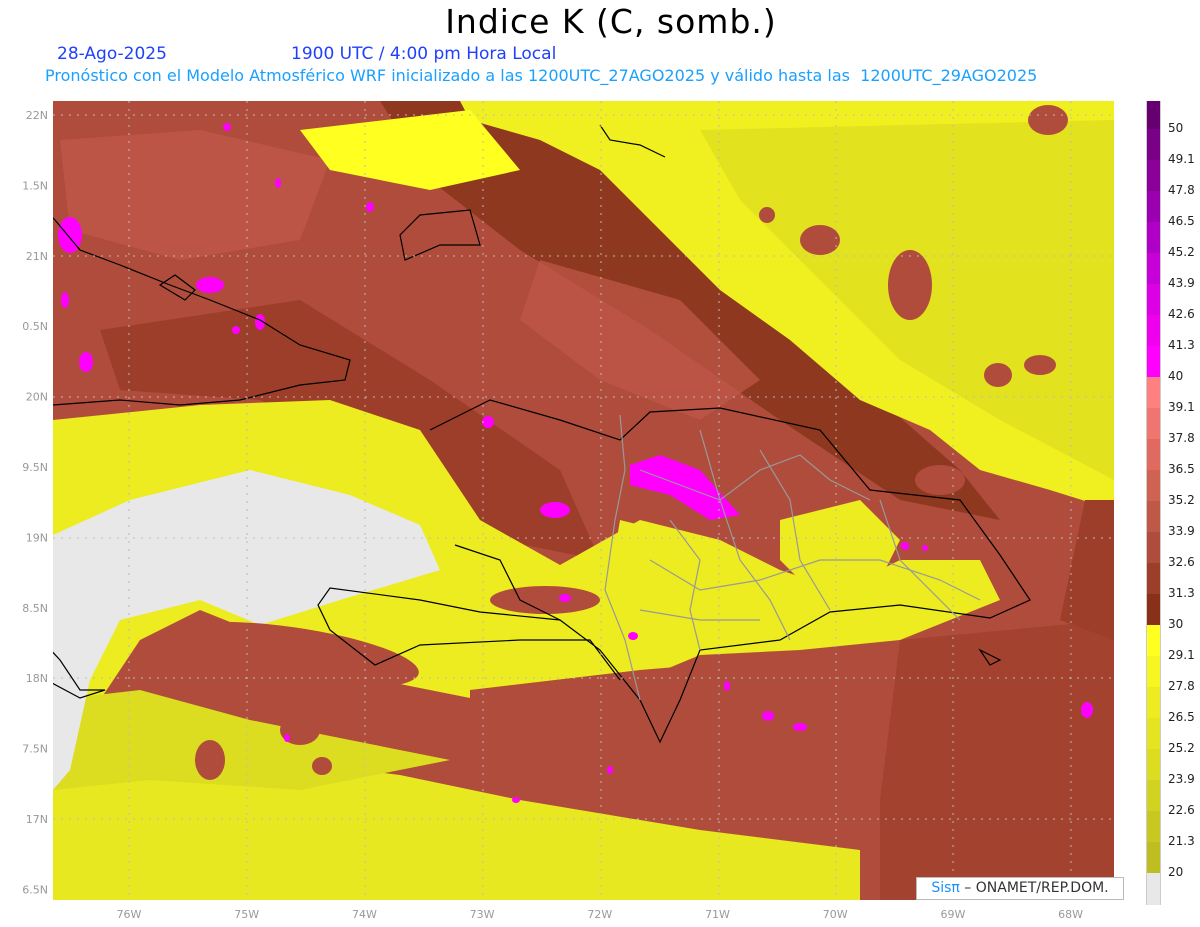 This screenshot has width=1200, height=927. I want to click on latitude-label: 19N, so click(37, 537).